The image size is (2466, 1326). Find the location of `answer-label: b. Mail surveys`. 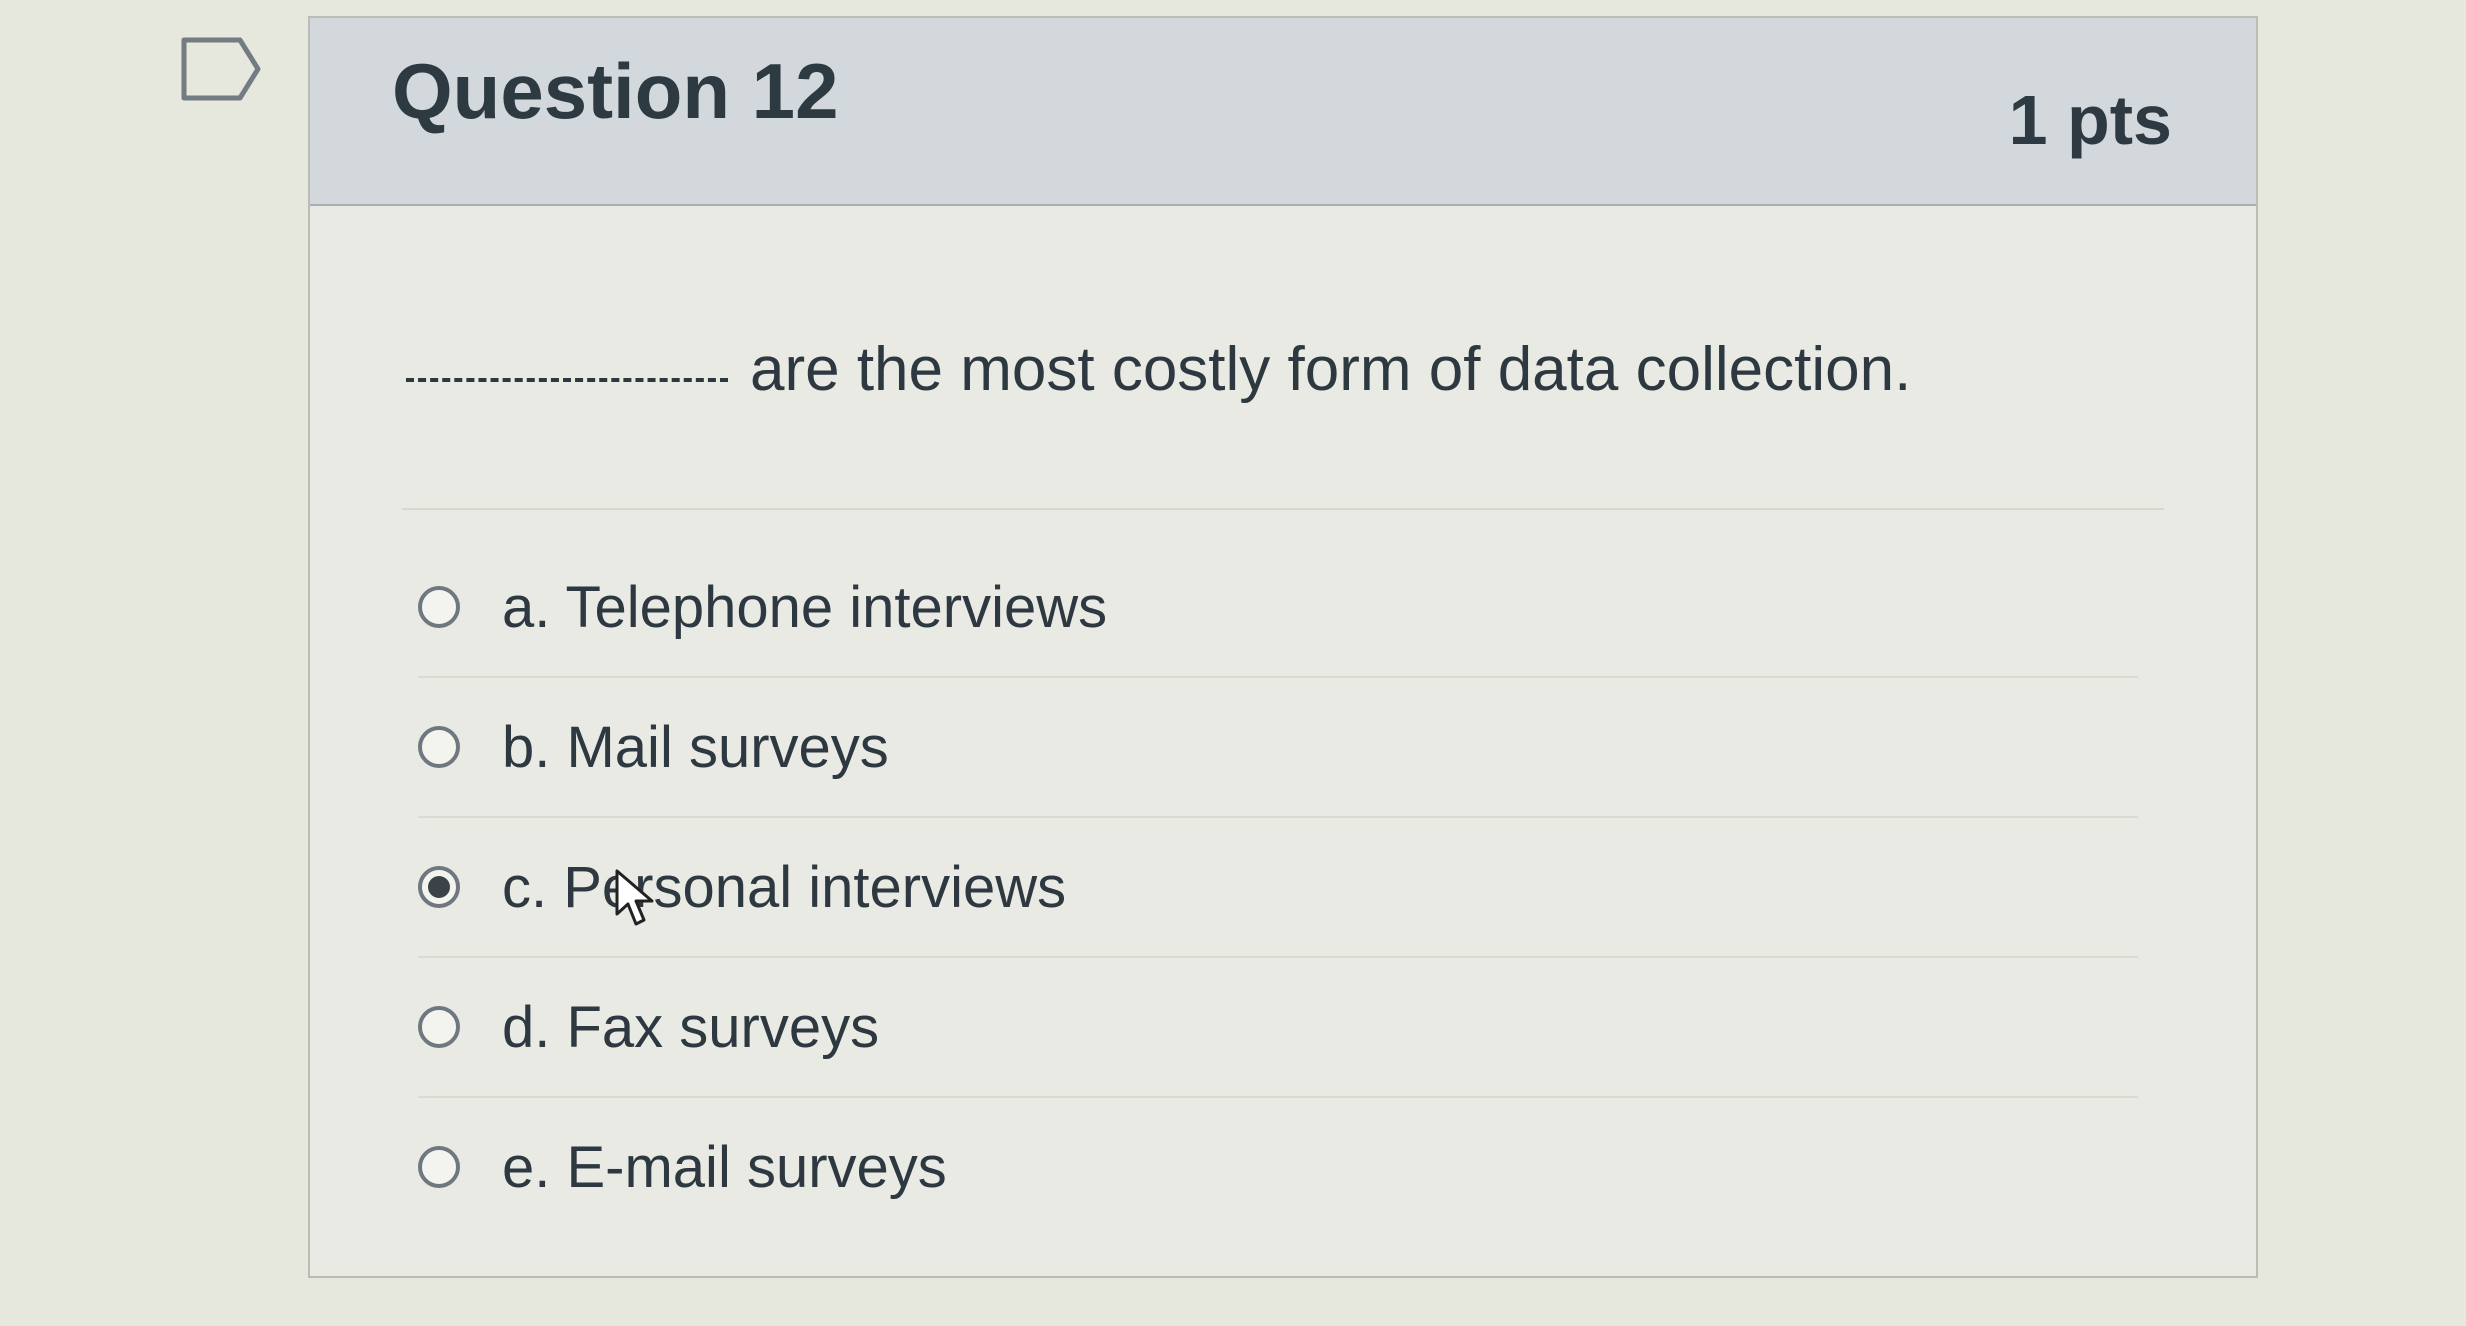

answer-label: b. Mail surveys is located at coordinates (695, 747).